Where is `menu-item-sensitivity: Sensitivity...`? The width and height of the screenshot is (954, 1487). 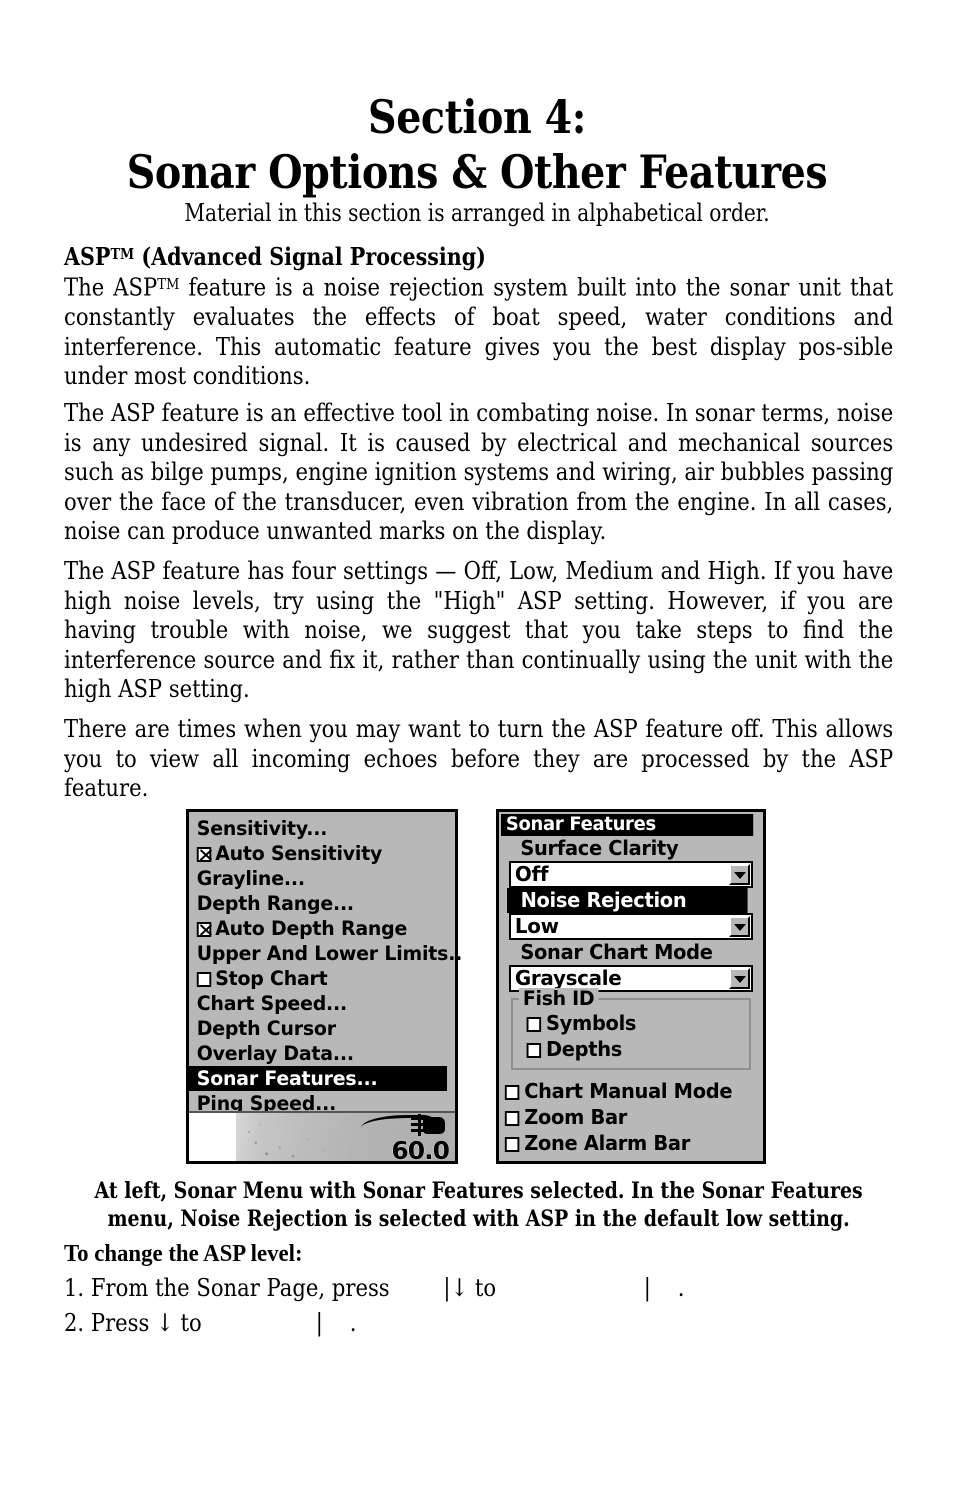 menu-item-sensitivity: Sensitivity... is located at coordinates (318, 828).